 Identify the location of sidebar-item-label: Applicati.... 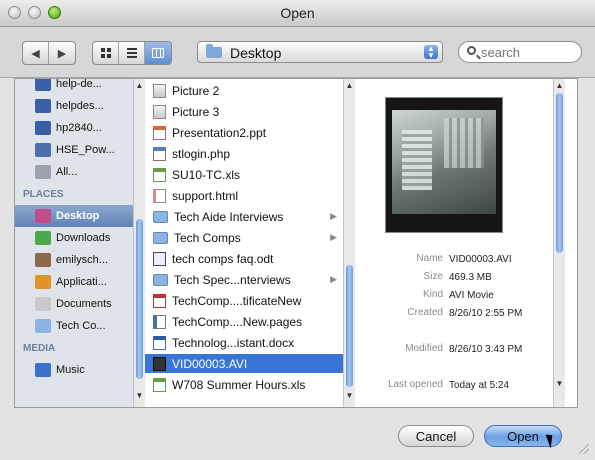
(81, 282).